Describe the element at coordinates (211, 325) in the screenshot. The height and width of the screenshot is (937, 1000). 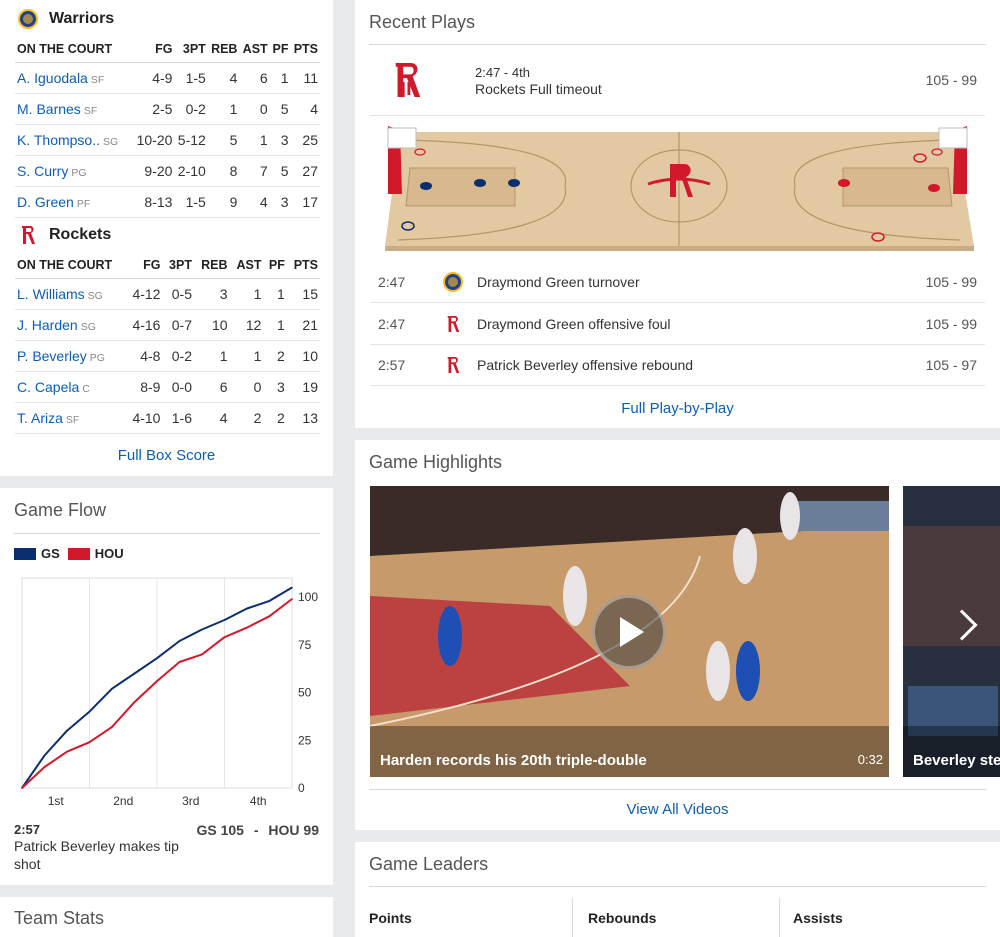
I see `stat-reb: 10` at that location.